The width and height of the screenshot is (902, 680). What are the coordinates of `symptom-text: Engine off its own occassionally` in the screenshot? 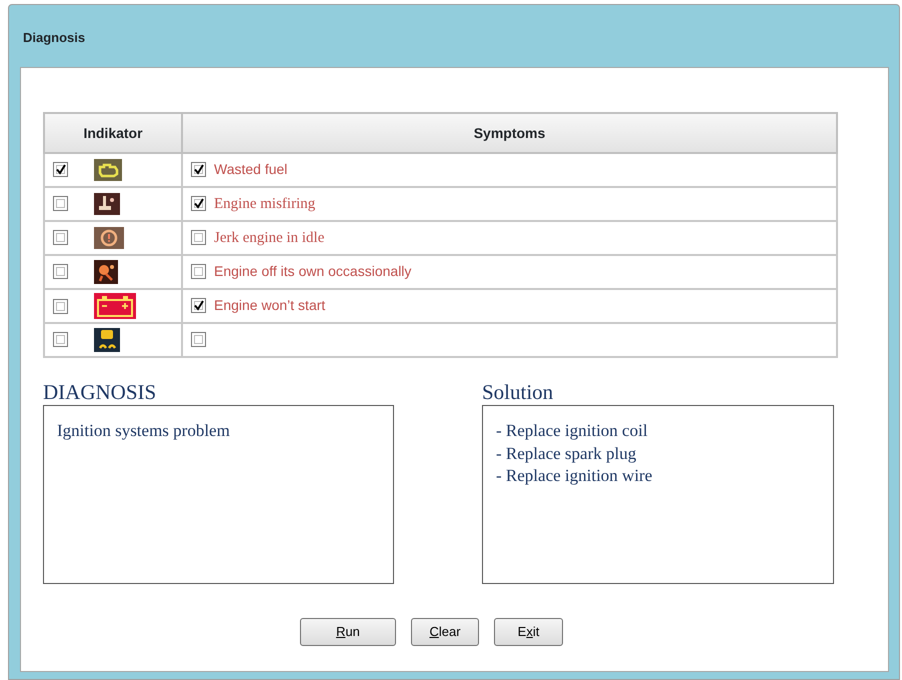 It's located at (313, 271).